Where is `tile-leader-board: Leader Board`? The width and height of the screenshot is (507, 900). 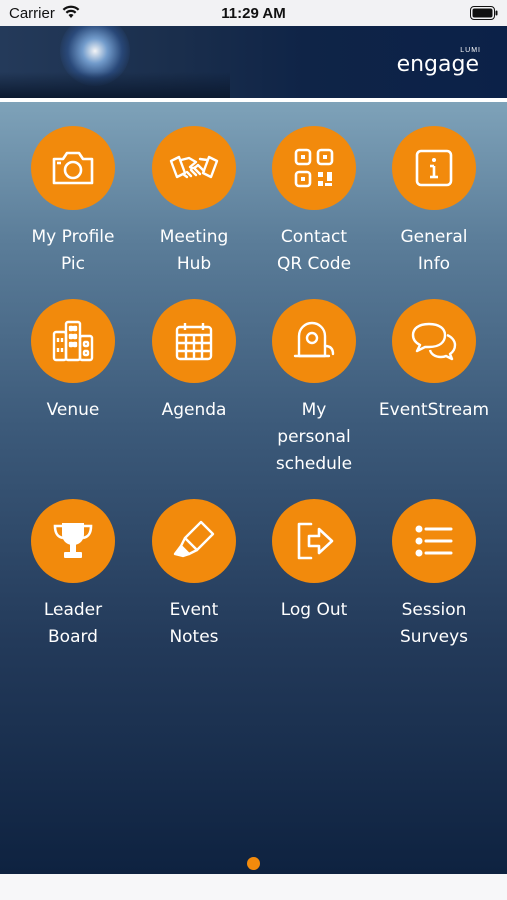 tile-leader-board: Leader Board is located at coordinates (73, 575).